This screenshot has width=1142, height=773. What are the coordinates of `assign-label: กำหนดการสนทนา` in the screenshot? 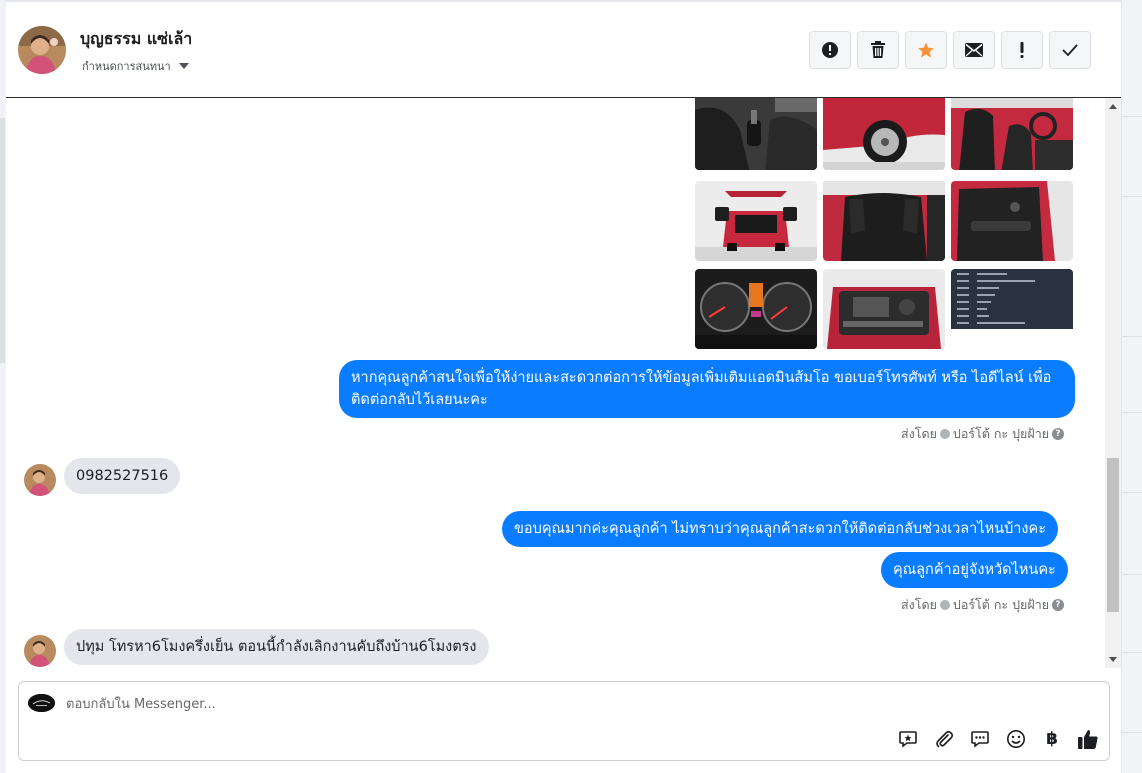 It's located at (126, 66).